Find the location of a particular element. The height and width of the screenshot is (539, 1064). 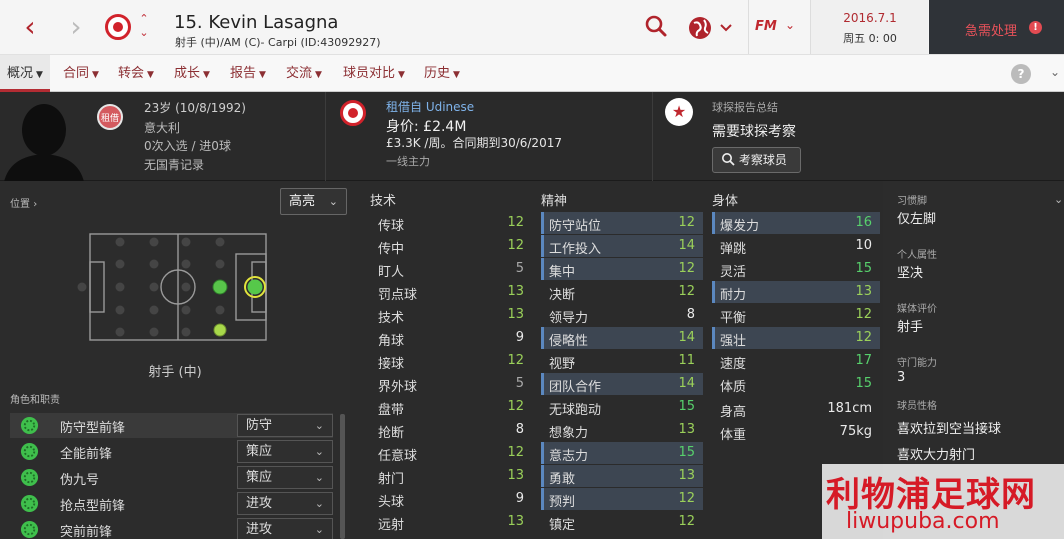

tab-history: 历史 ▼ is located at coordinates (442, 73).